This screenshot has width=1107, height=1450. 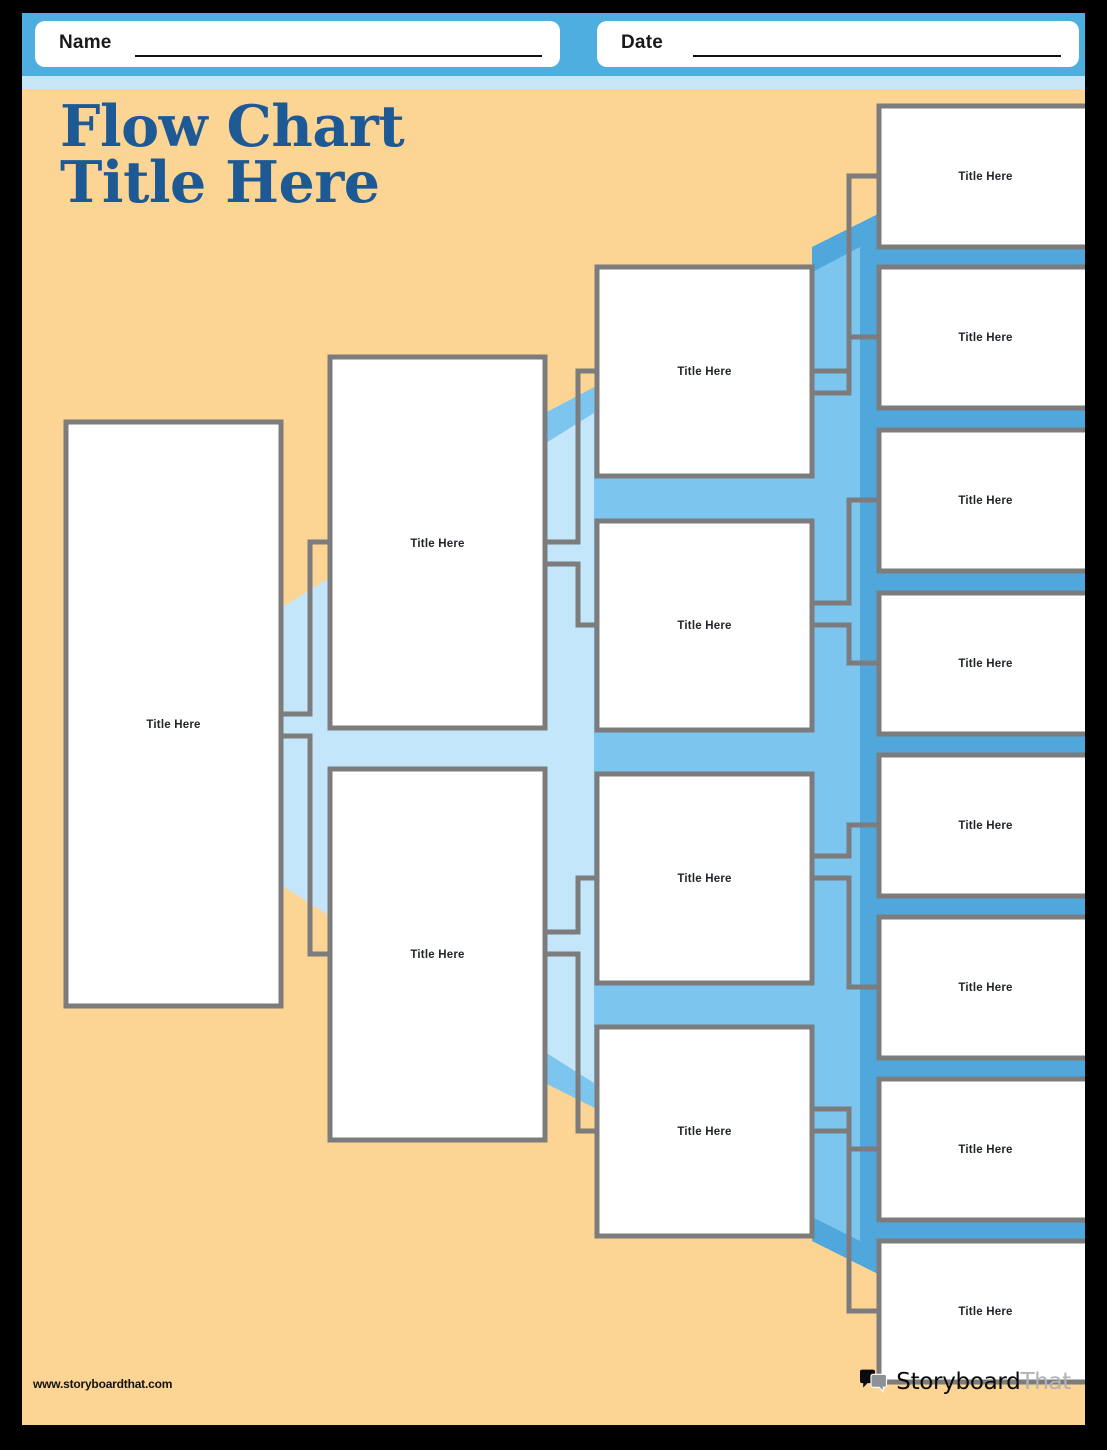 I want to click on logo-text-dark: Storyboard, so click(x=958, y=1382).